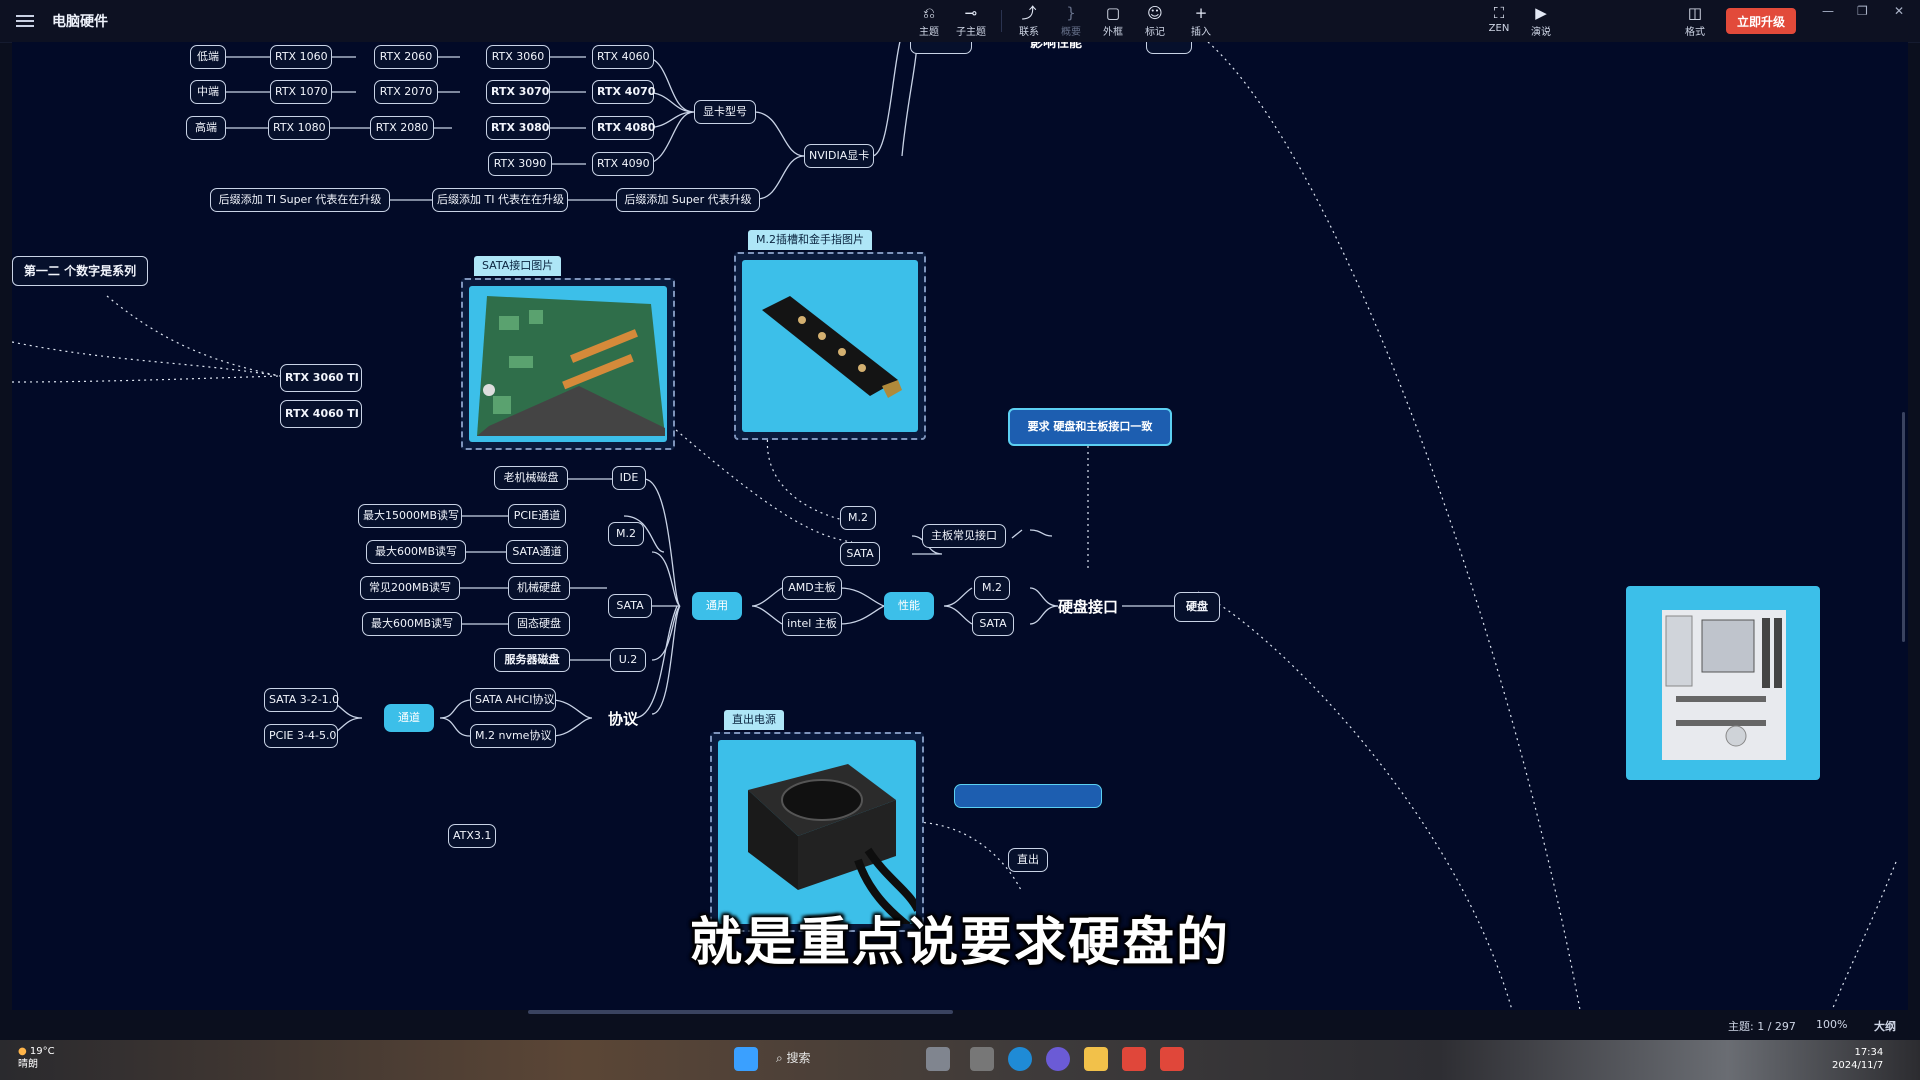  I want to click on node-disk-interface: 硬盘接口, so click(1088, 606).